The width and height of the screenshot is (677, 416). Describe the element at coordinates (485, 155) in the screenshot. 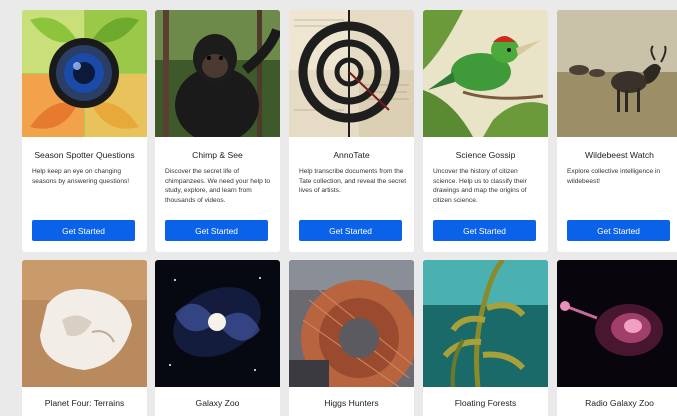

I see `project-title: Science Gossip` at that location.